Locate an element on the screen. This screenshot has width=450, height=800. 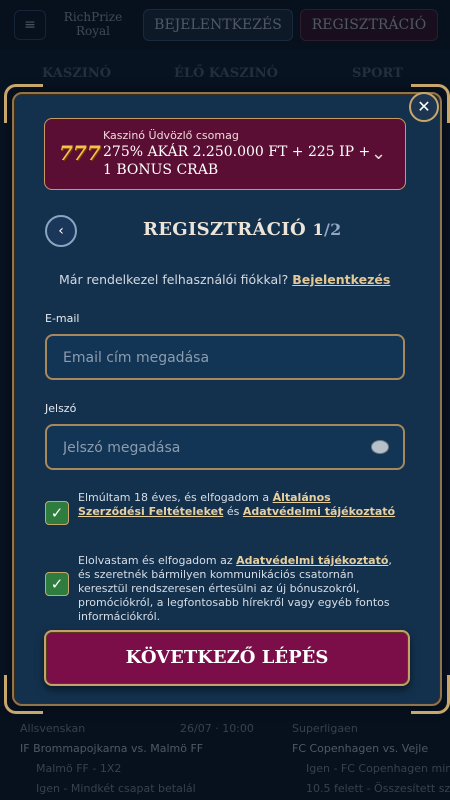
login-prompt-text: Már rendelkezel felhasználói fiókkal? is located at coordinates (174, 279).